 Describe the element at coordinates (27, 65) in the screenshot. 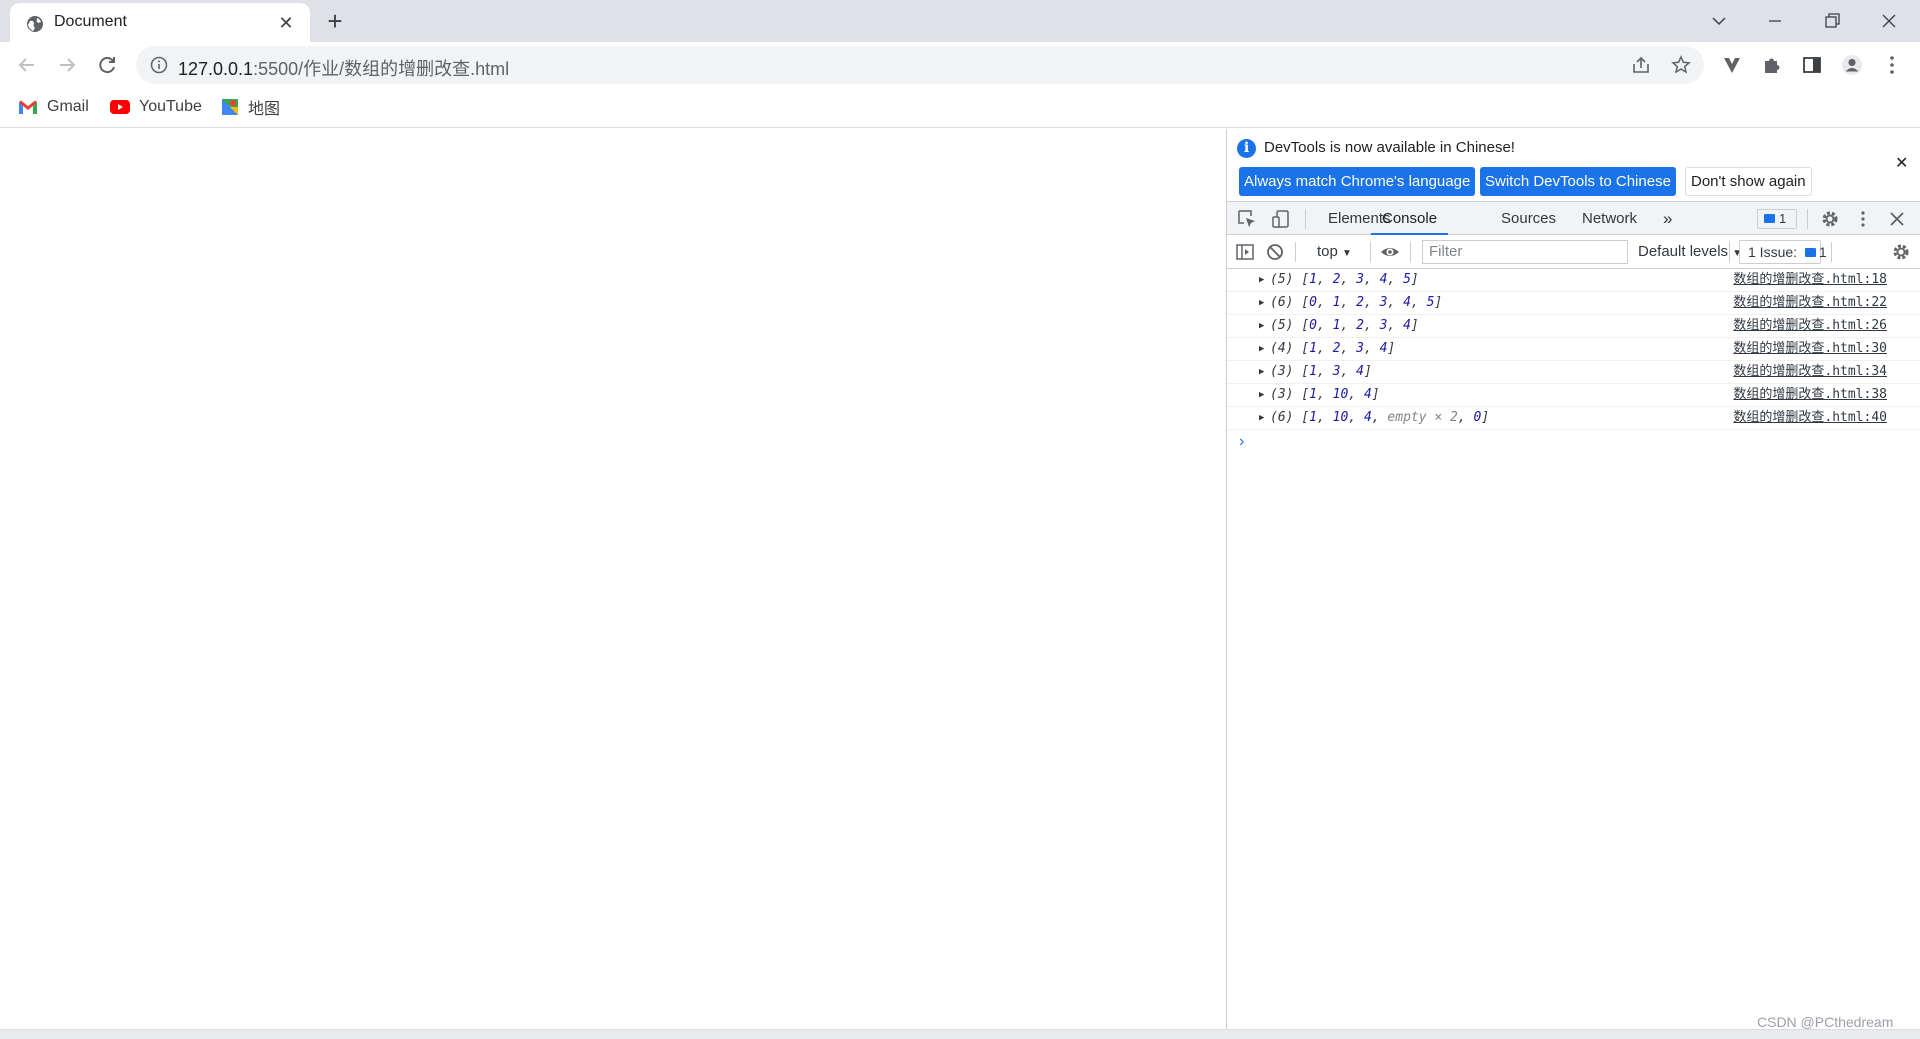

I see `back-arrow-icon` at that location.